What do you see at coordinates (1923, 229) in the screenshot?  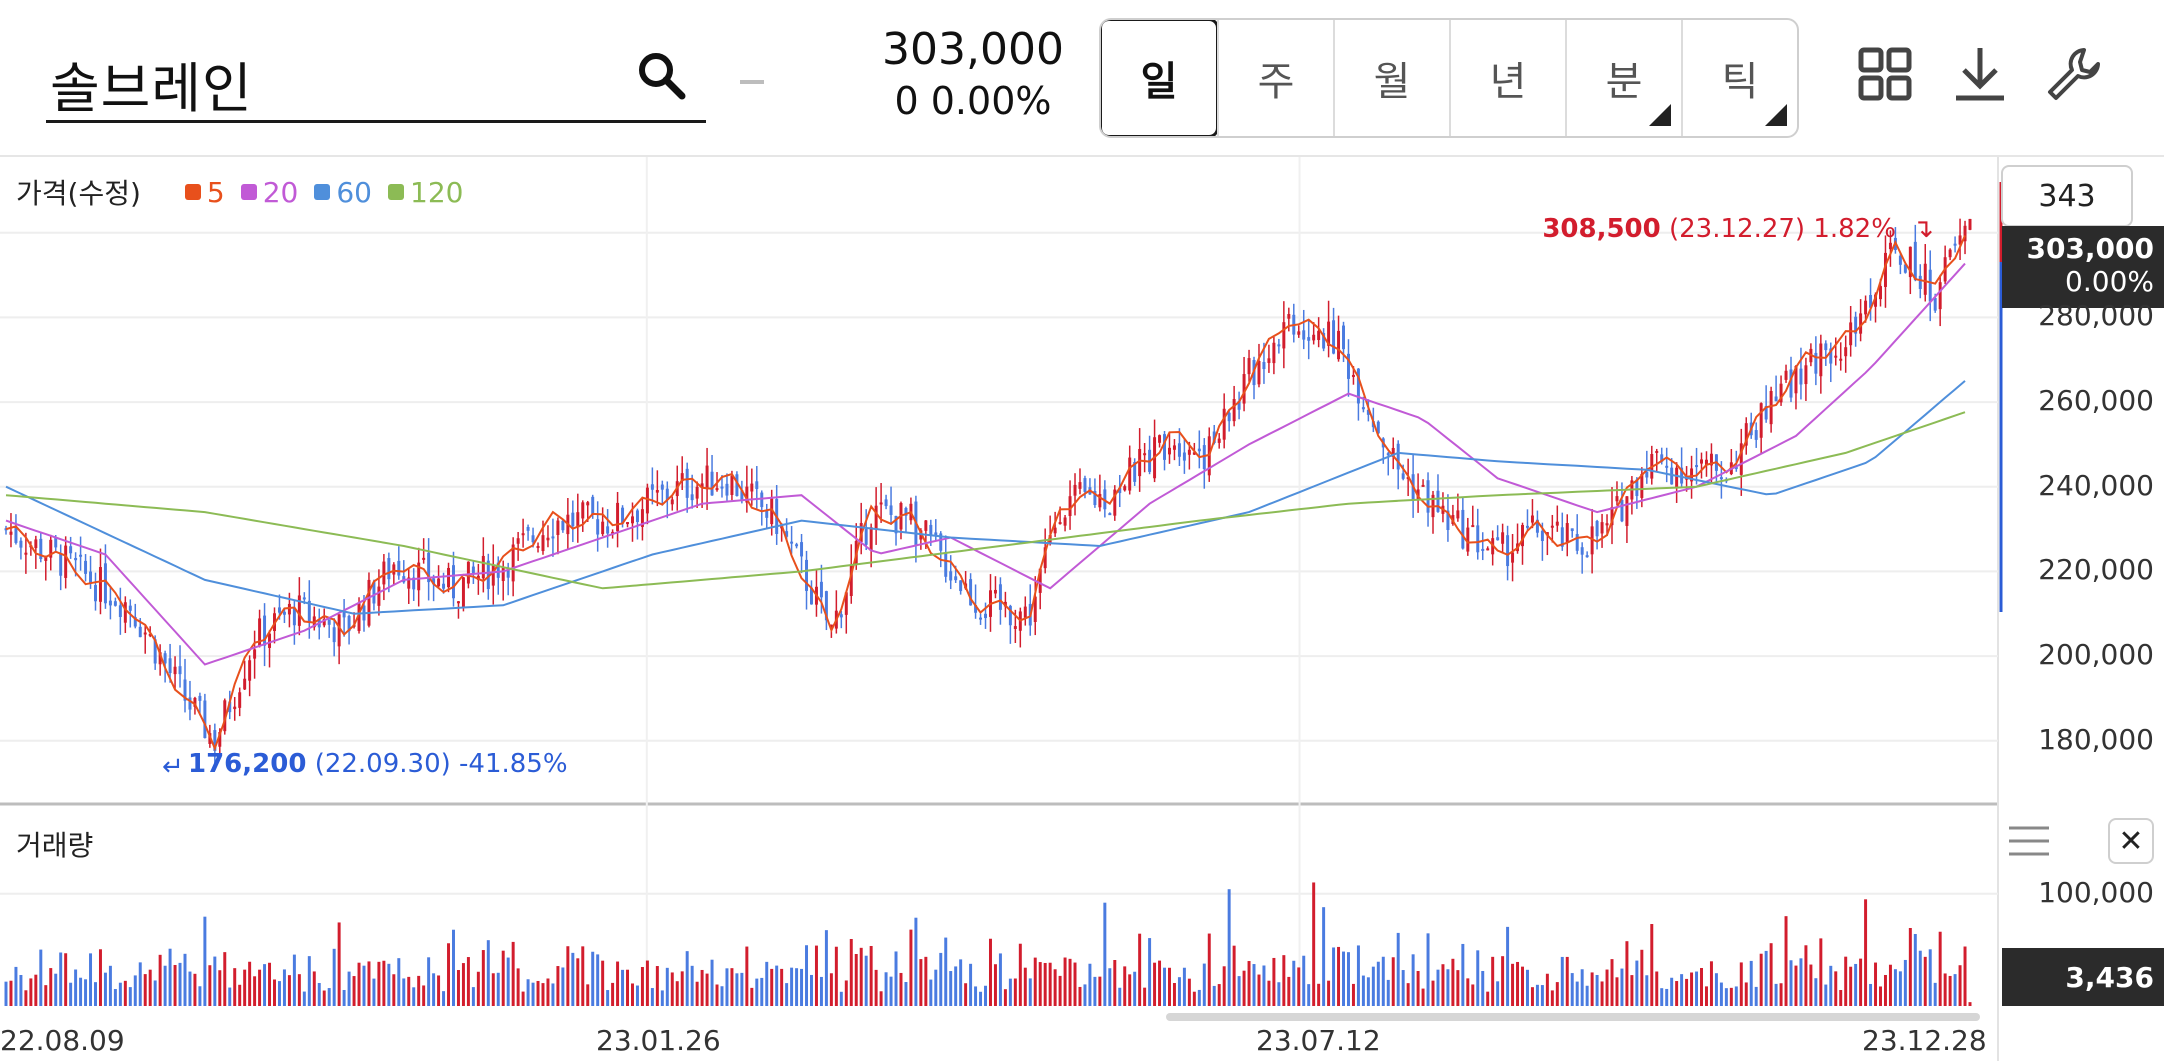 I see `high-arrow-icon: ↴` at bounding box center [1923, 229].